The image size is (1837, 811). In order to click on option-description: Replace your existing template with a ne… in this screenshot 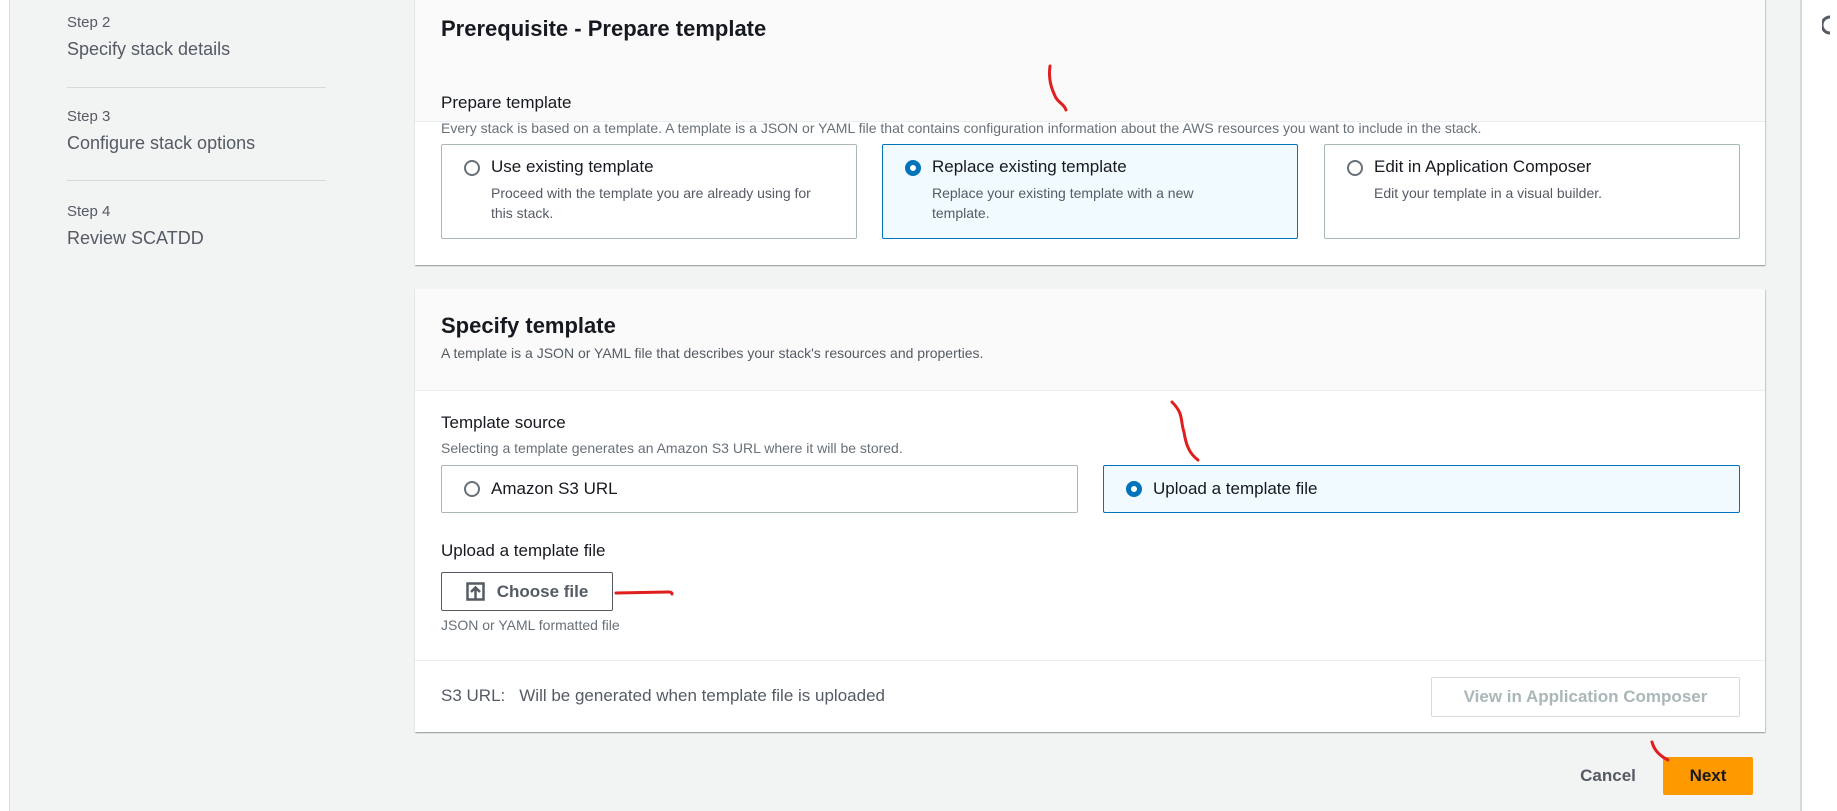, I will do `click(1063, 203)`.